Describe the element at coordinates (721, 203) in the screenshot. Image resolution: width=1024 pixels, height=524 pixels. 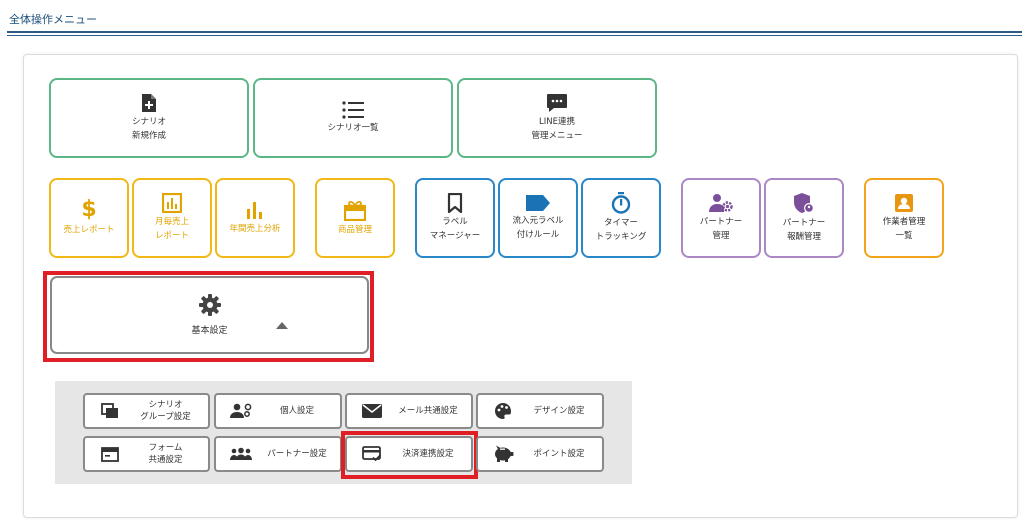
I see `user-gear-icon` at that location.